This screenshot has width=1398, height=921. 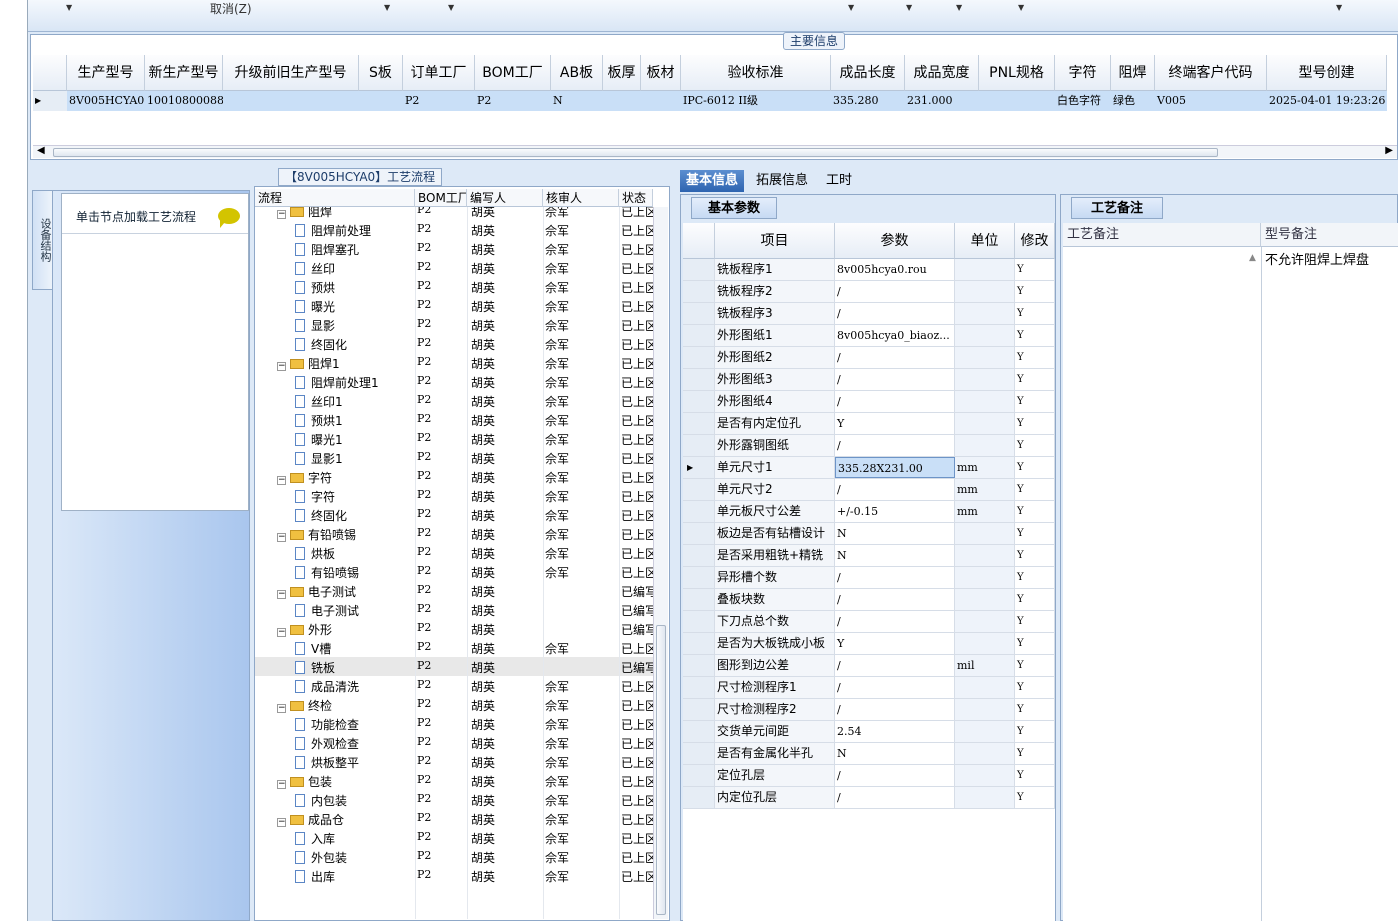 What do you see at coordinates (454, 609) in the screenshot?
I see `tree-row: 电子测试 P2 胡英 已编写` at bounding box center [454, 609].